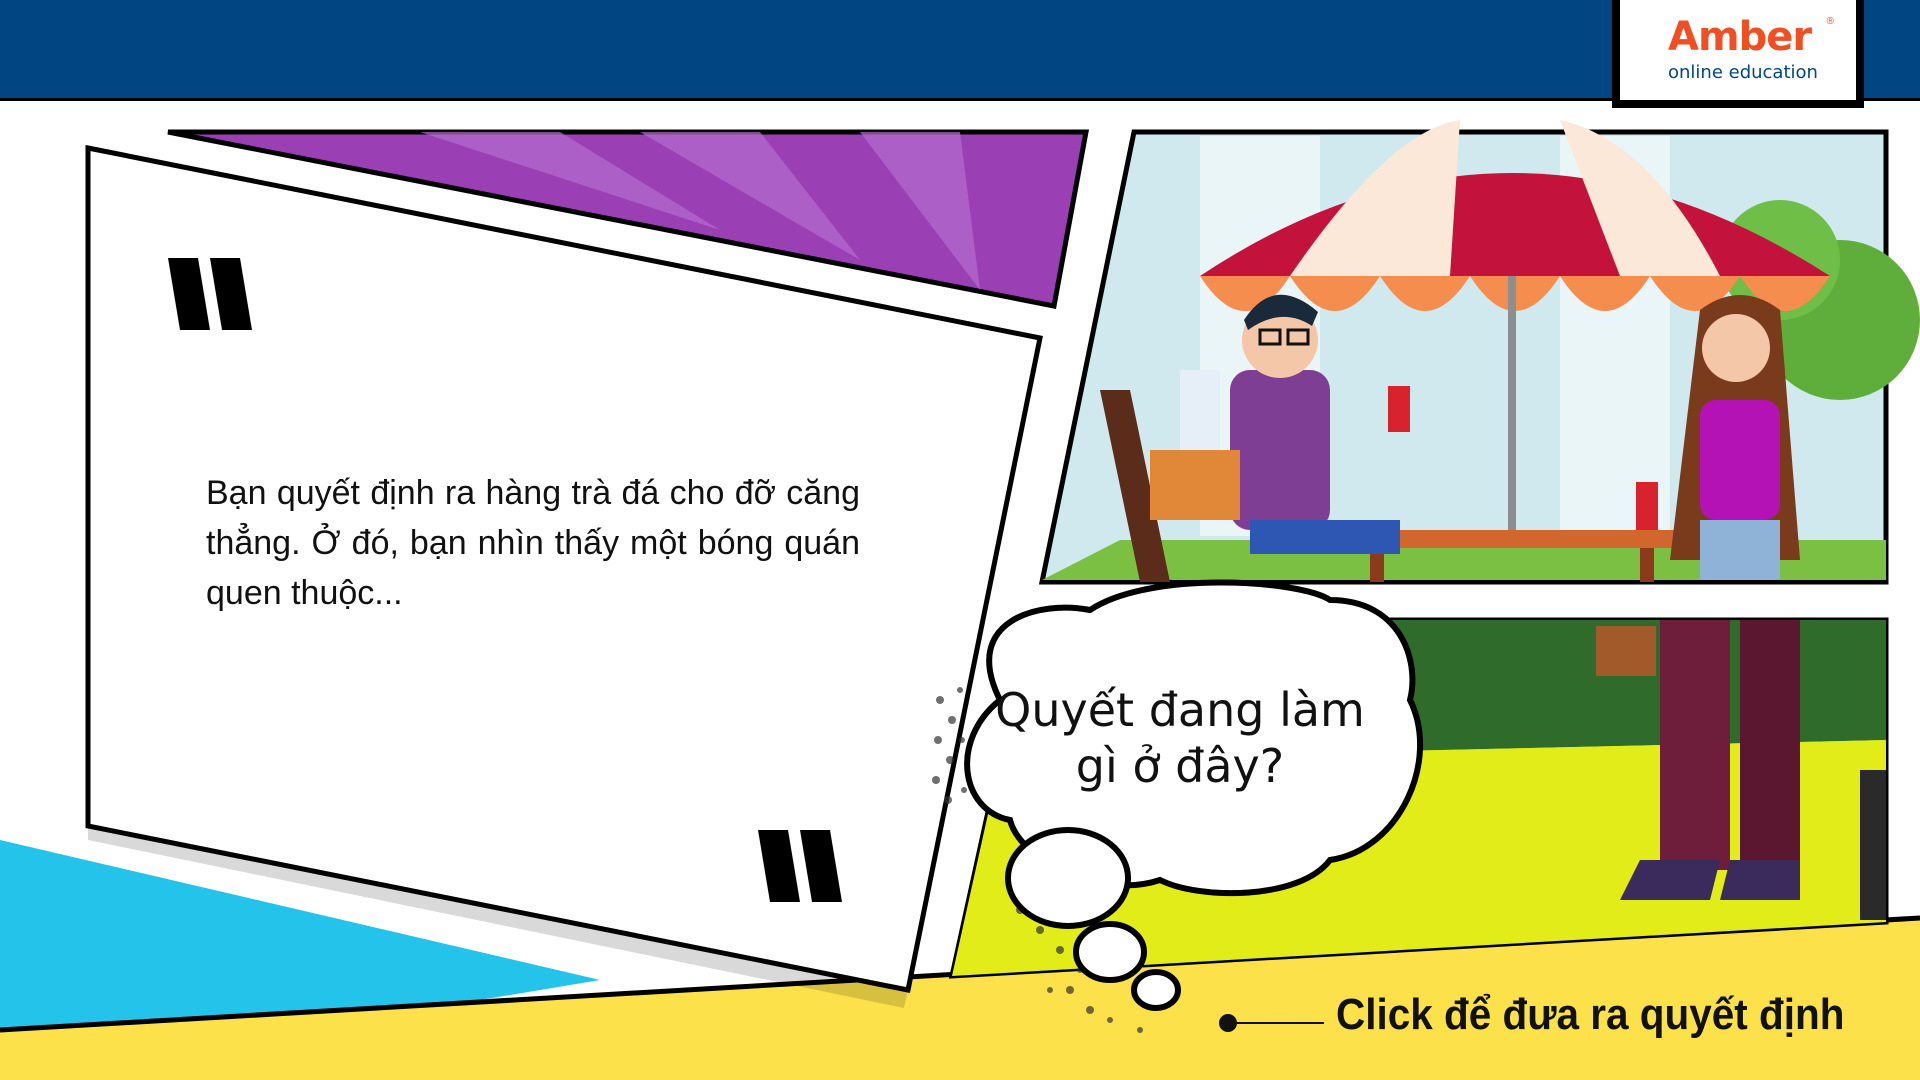  Describe the element at coordinates (1277, 1023) in the screenshot. I see `cta-line` at that location.